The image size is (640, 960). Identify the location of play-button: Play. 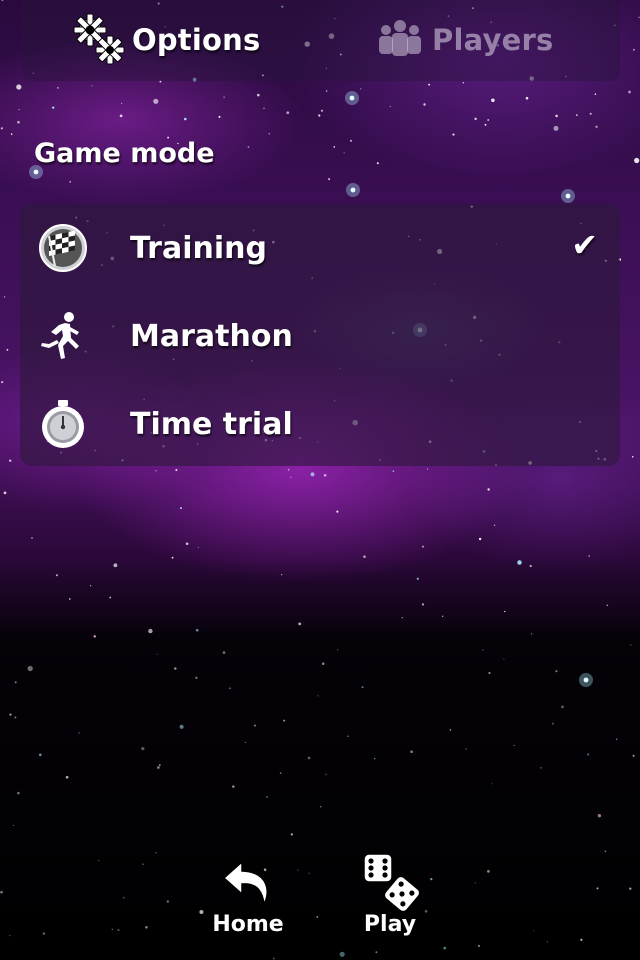
(390, 894).